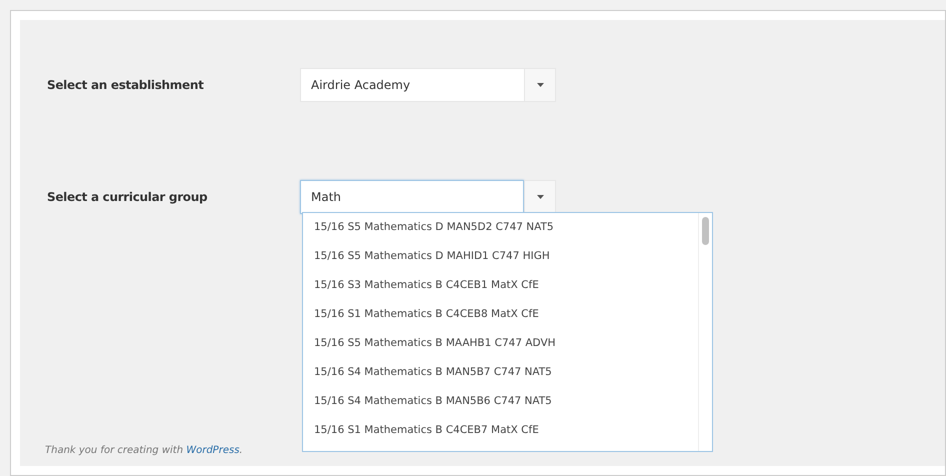  I want to click on dropdown-option: 15/16 S5 Mathematics B MAAHB1 C747 ADVH, so click(500, 343).